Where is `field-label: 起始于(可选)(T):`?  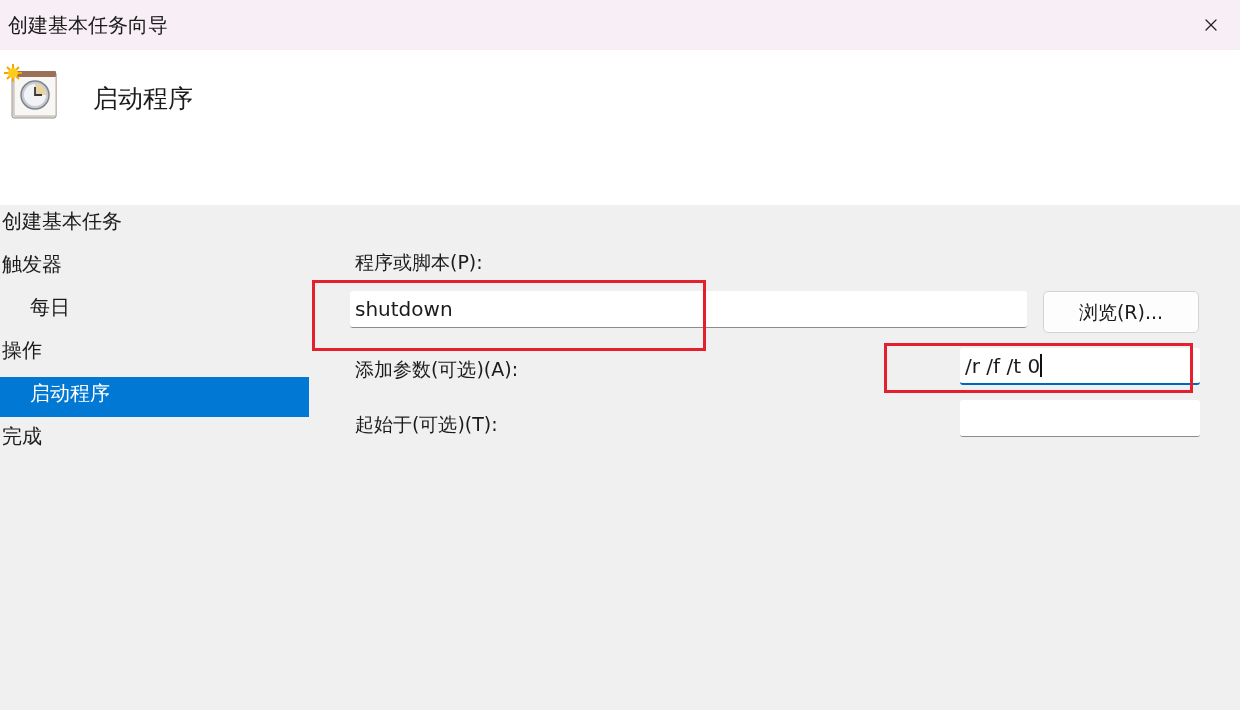
field-label: 起始于(可选)(T): is located at coordinates (426, 424).